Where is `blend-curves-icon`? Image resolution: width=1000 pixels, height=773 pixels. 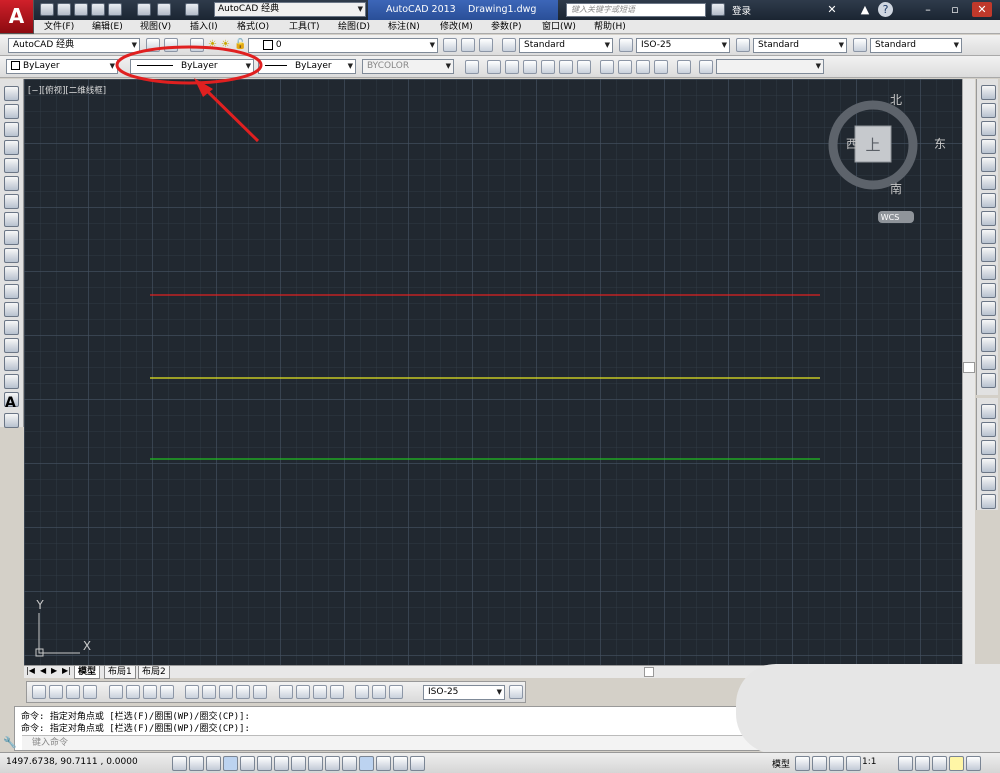 blend-curves-icon is located at coordinates (988, 380).